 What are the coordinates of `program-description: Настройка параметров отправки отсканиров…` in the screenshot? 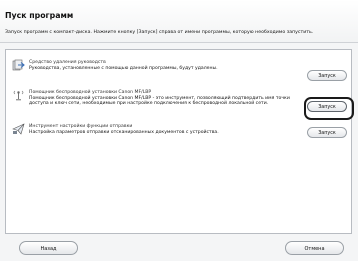 It's located at (124, 132).